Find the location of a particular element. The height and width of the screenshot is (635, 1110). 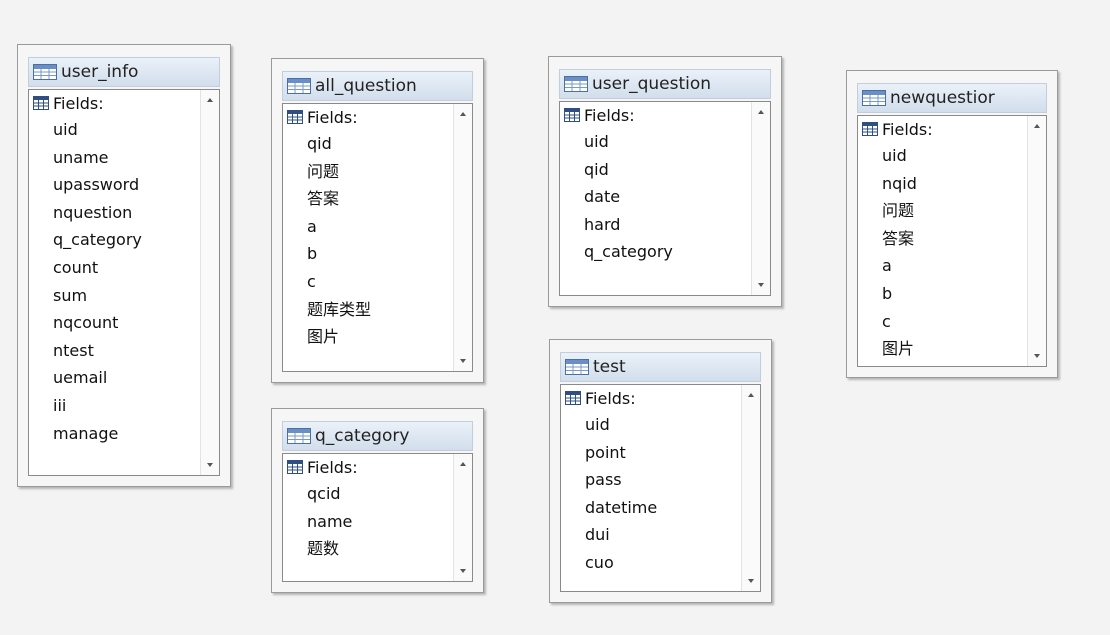

field-item: pass is located at coordinates (621, 480).